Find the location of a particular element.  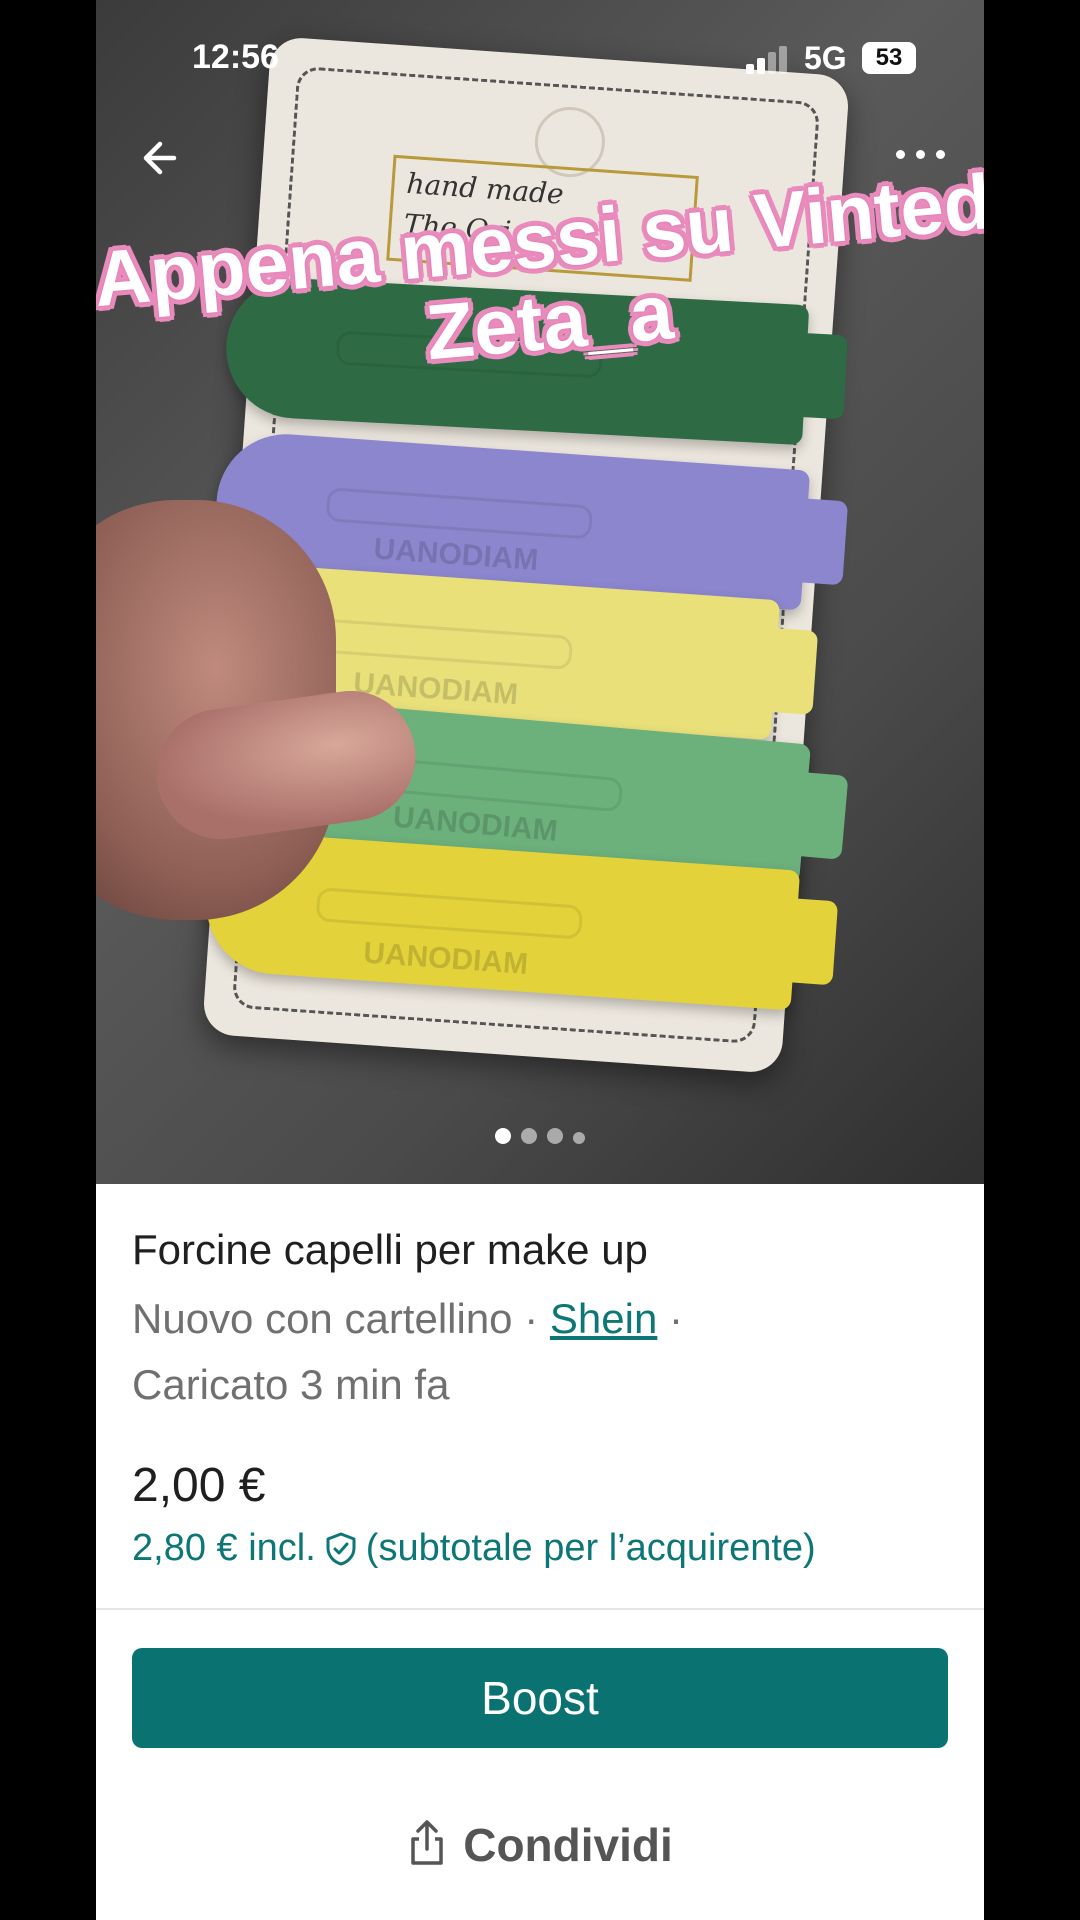

item-title: Forcine capelli per make up is located at coordinates (390, 1249).